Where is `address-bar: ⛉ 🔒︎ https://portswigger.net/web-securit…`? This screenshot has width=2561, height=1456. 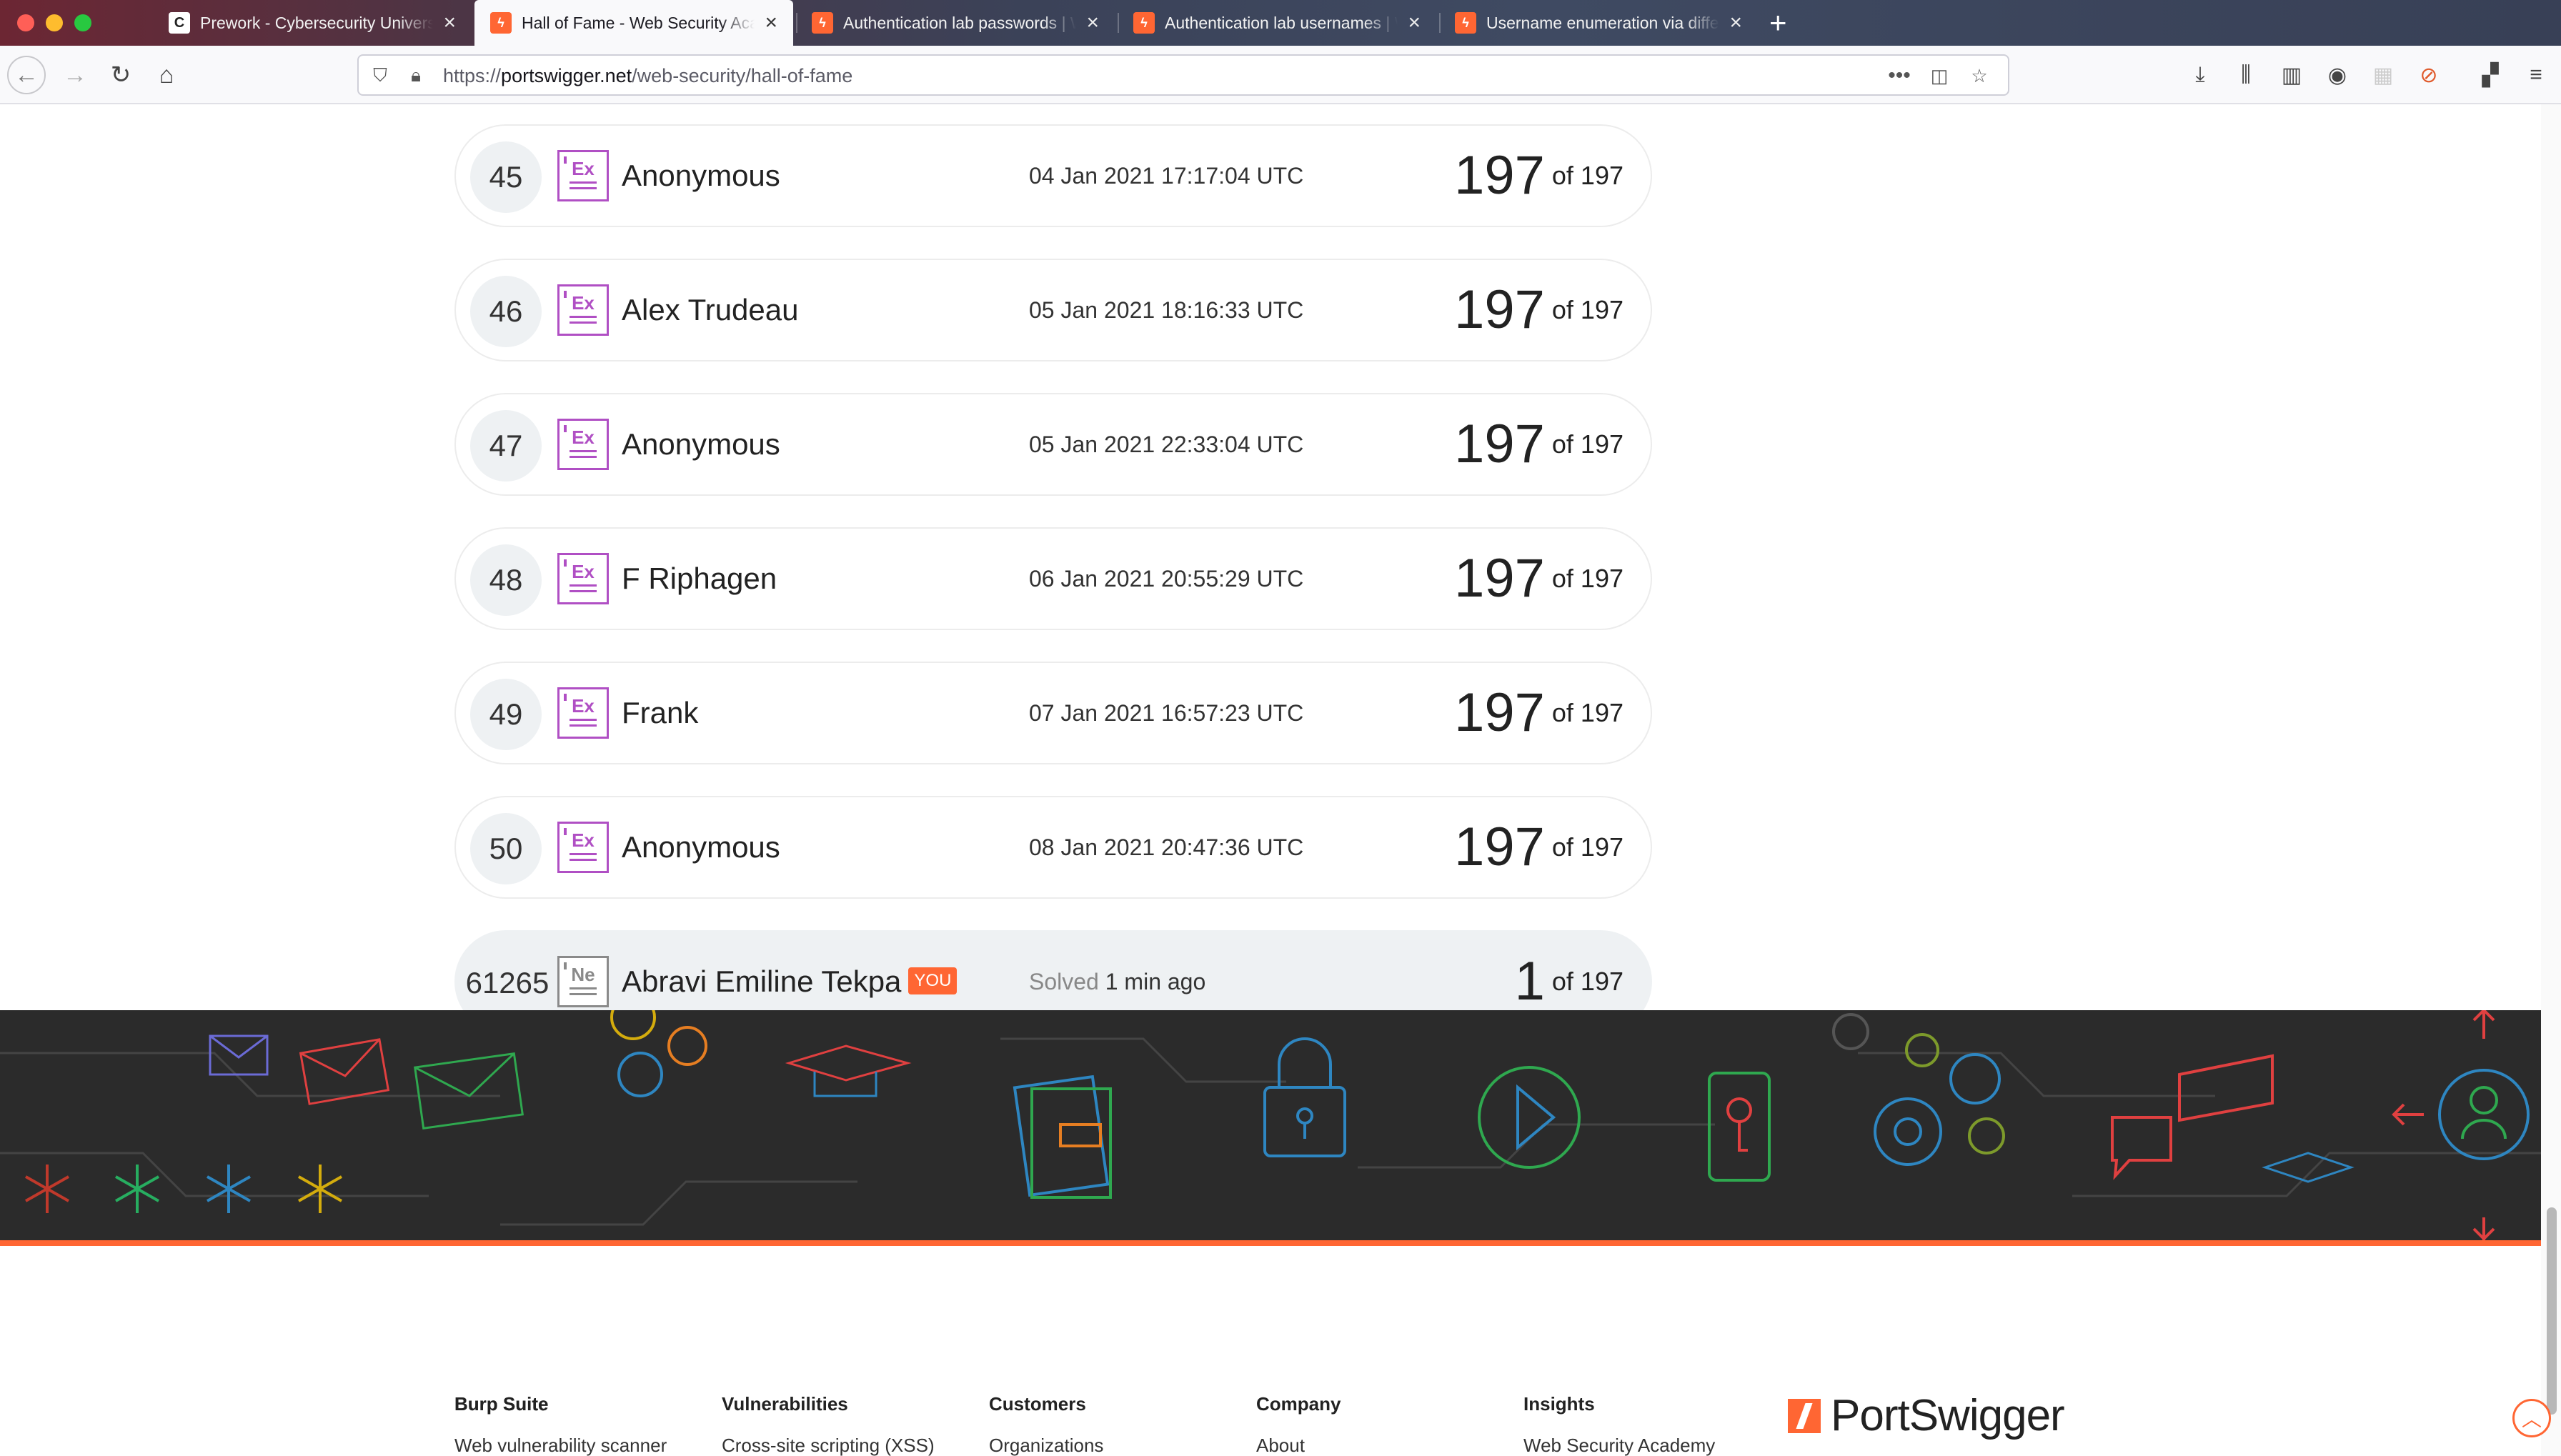
address-bar: ⛉ 🔒︎ https://portswigger.net/web-securit… is located at coordinates (1183, 75).